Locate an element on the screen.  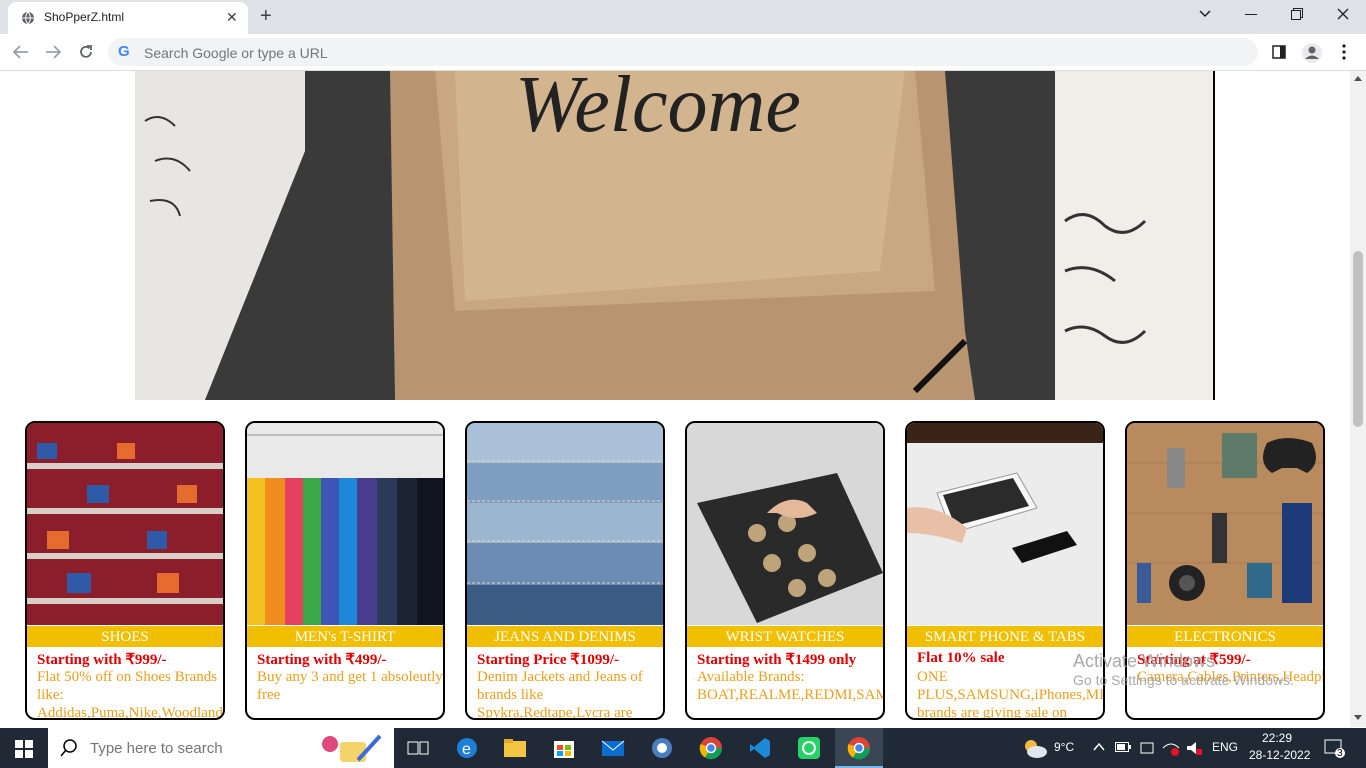
svg-text: e is located at coordinates (466, 749).